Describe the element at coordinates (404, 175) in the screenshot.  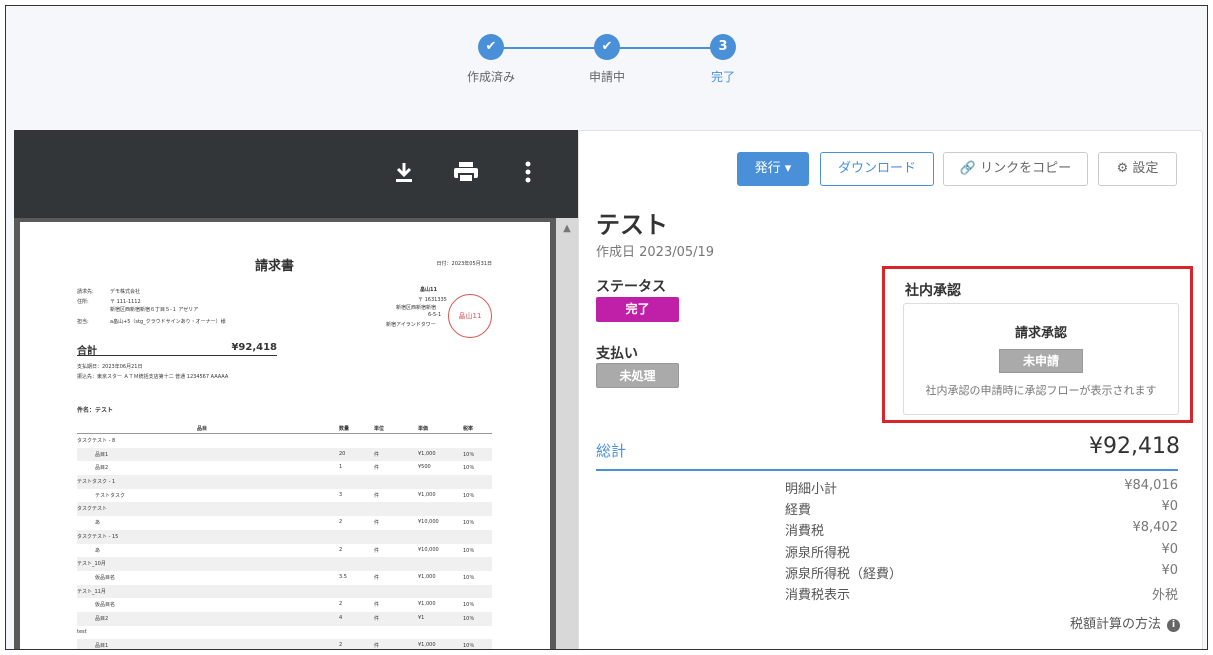
I see `download-icon` at that location.